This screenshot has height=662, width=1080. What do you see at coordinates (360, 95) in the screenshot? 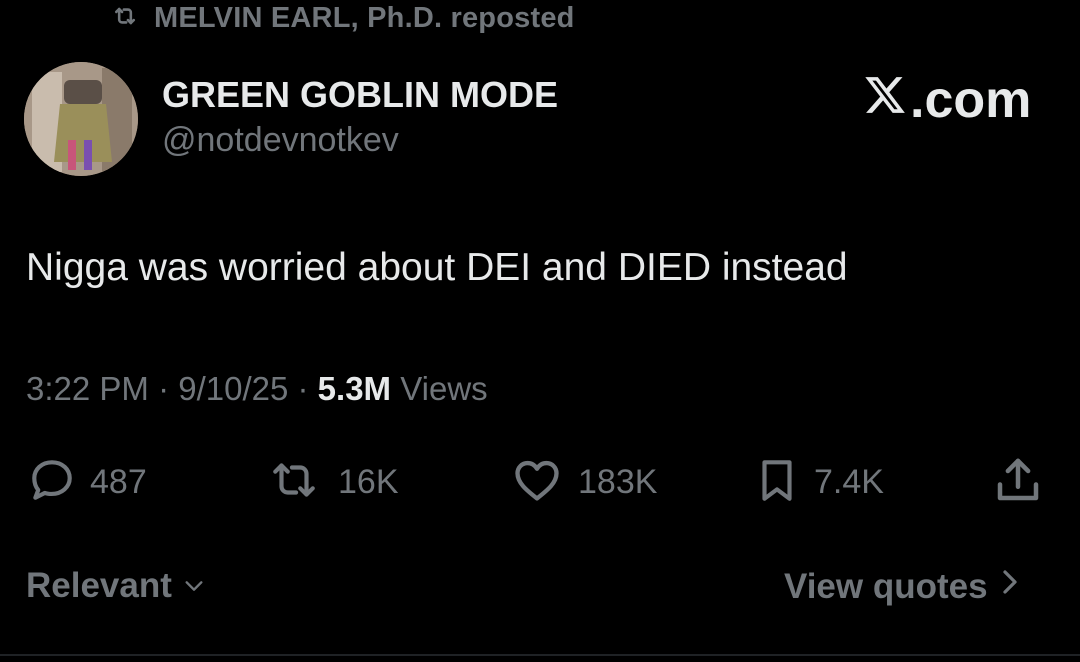
I see `author-display-name: GREEN GOBLIN MODE` at bounding box center [360, 95].